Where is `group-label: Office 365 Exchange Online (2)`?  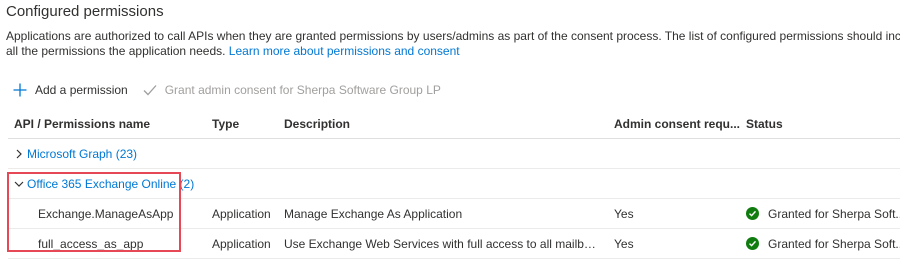 group-label: Office 365 Exchange Online (2) is located at coordinates (111, 183).